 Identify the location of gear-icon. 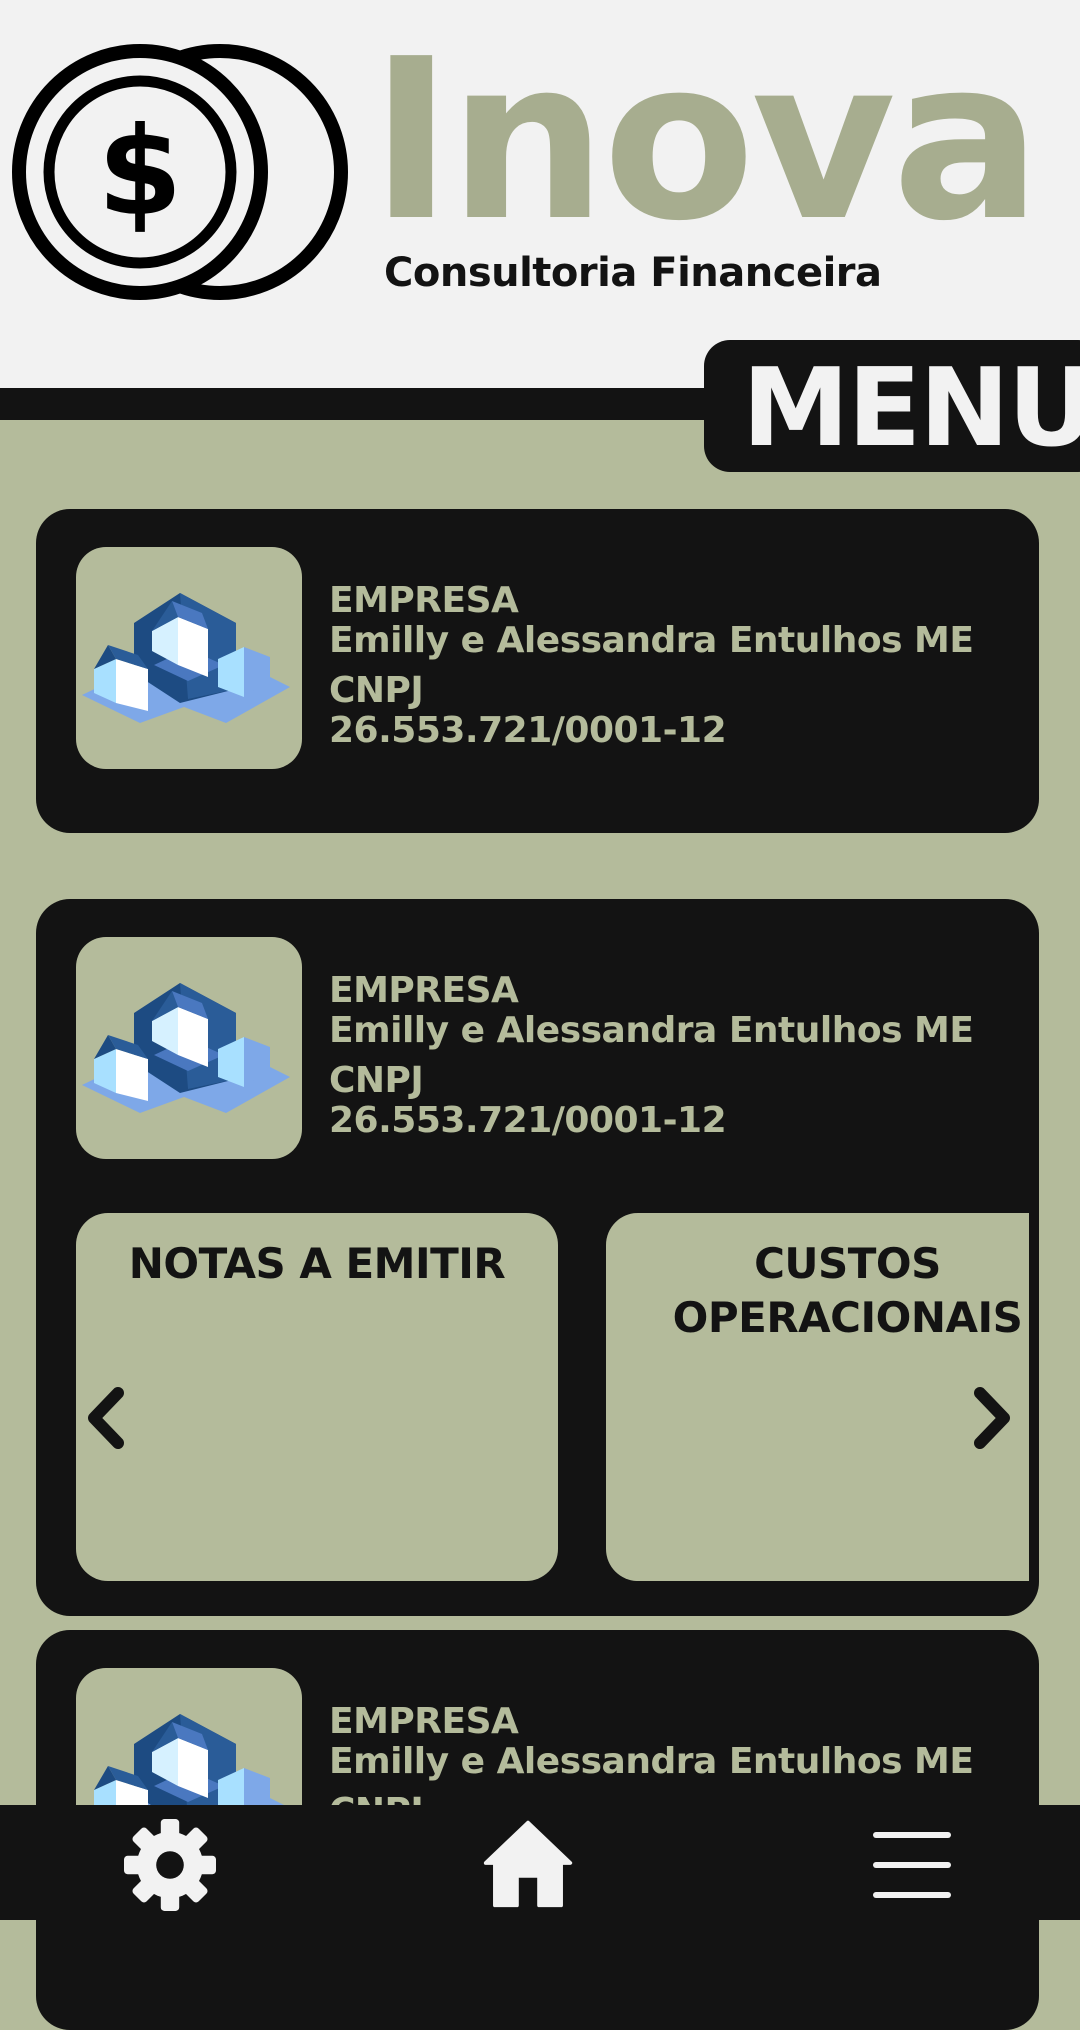
(170, 1865).